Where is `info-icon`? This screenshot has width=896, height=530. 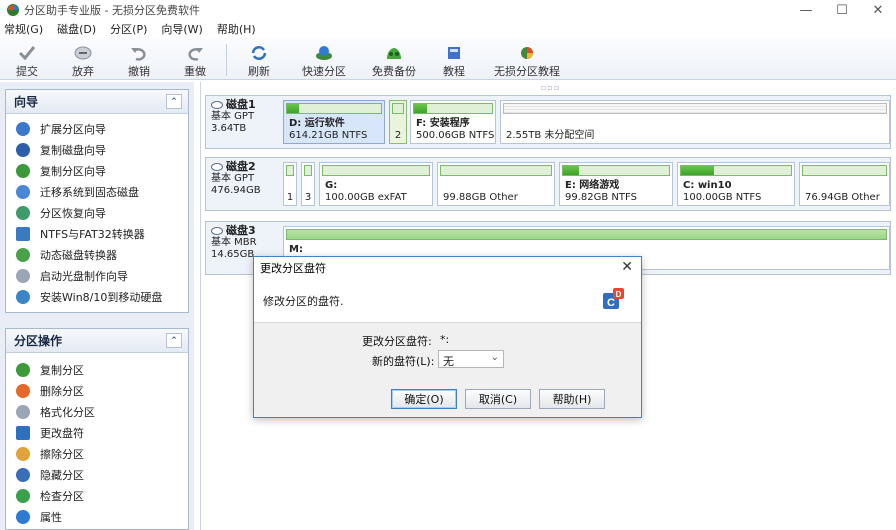 info-icon is located at coordinates (23, 516).